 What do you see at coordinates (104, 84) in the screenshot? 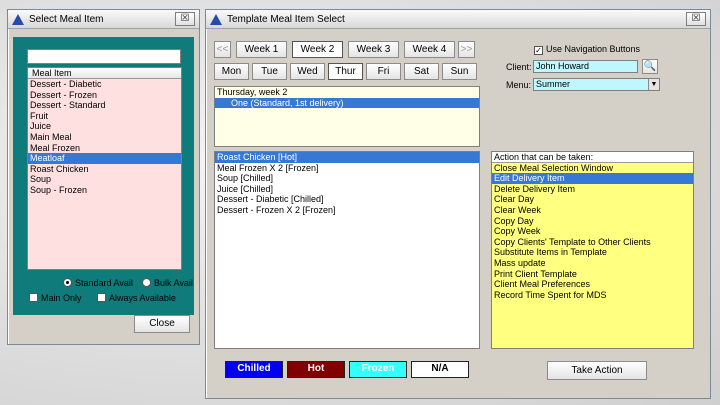
I see `meal-item-row: Dessert - Diabetic` at bounding box center [104, 84].